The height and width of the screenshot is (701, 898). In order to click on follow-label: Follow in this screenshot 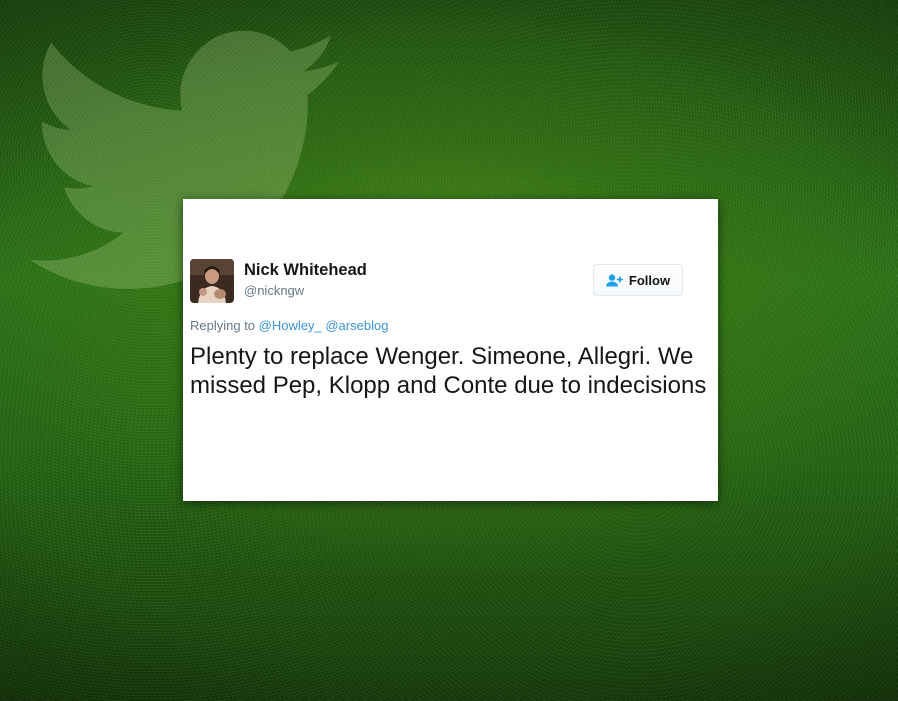, I will do `click(649, 280)`.